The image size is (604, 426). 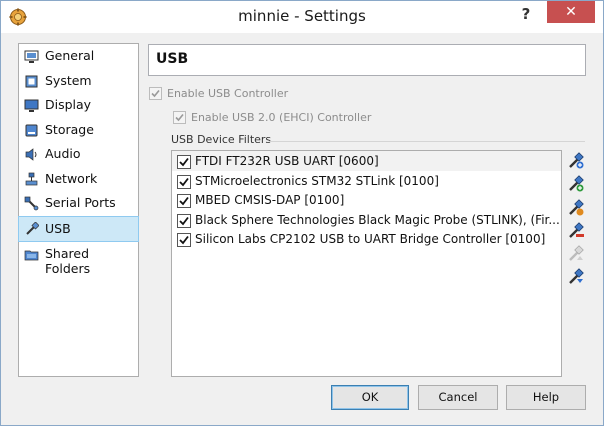 What do you see at coordinates (576, 184) in the screenshot?
I see `add-filter-from-device-icon` at bounding box center [576, 184].